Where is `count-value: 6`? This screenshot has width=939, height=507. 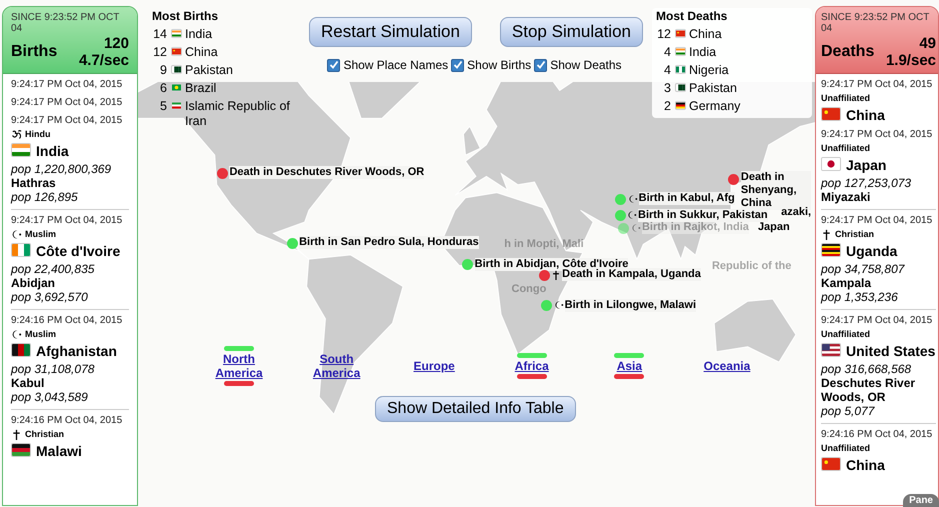
count-value: 6 is located at coordinates (163, 88).